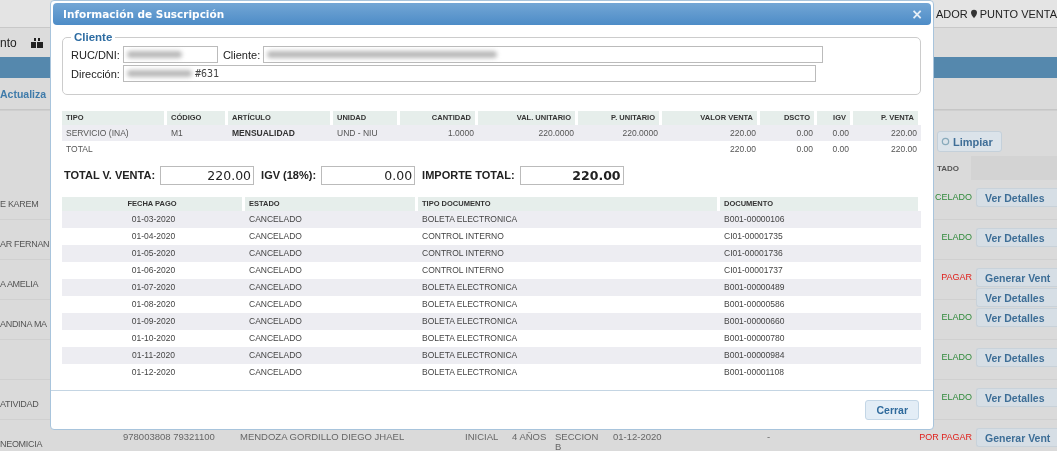  What do you see at coordinates (753, 253) in the screenshot?
I see `table-cell-text: CI01-00001736` at bounding box center [753, 253].